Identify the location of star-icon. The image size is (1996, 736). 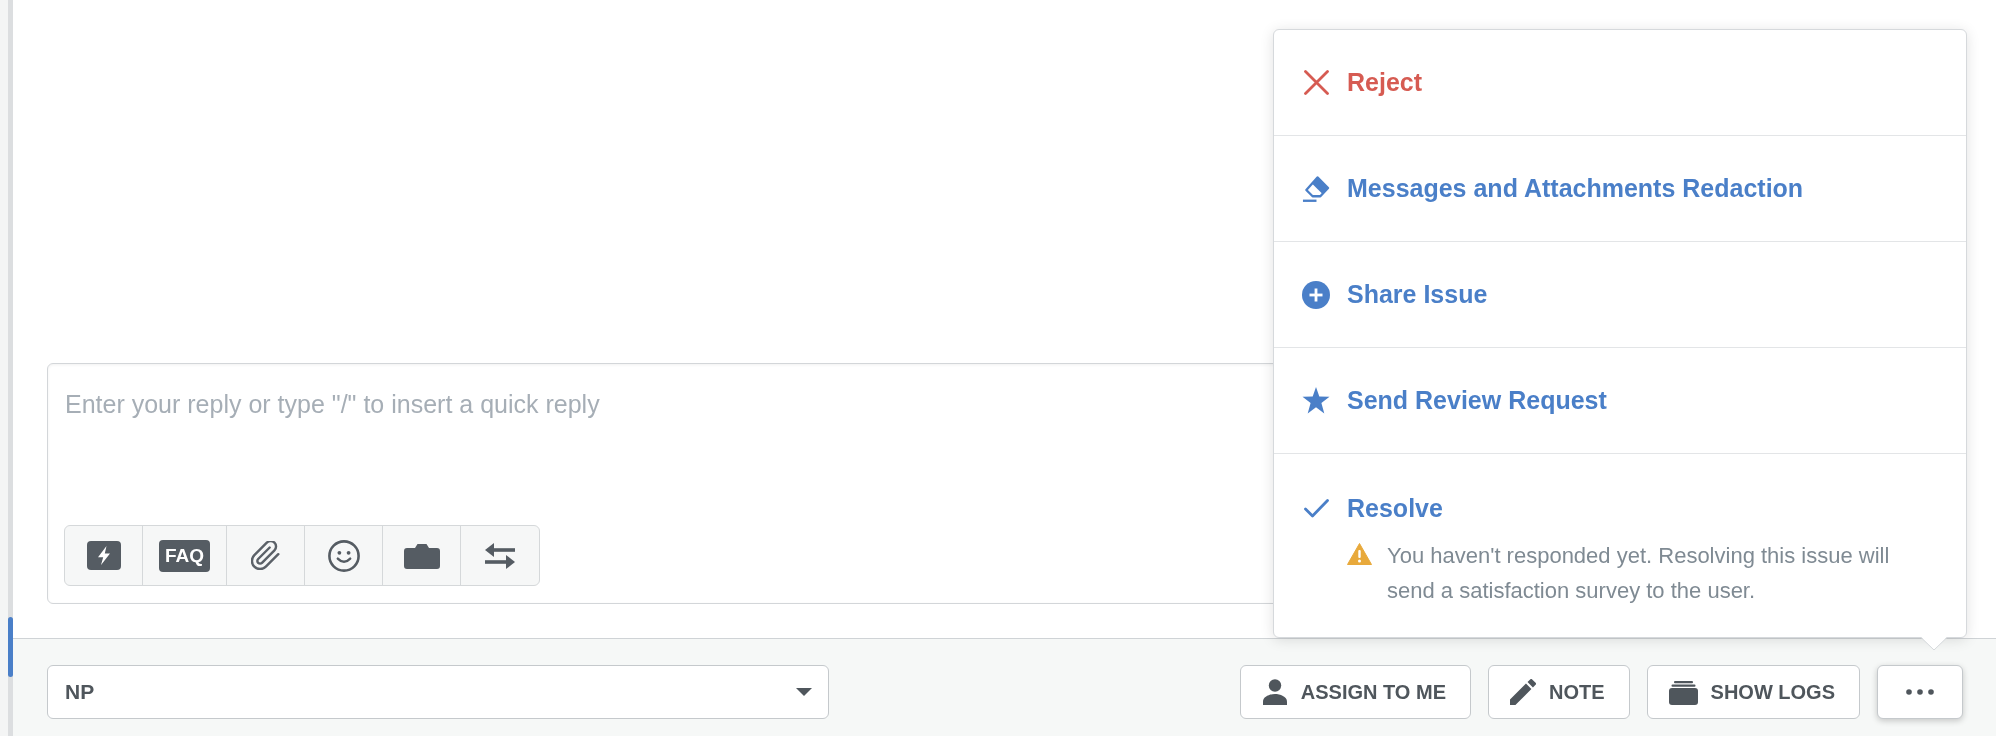
(1316, 400).